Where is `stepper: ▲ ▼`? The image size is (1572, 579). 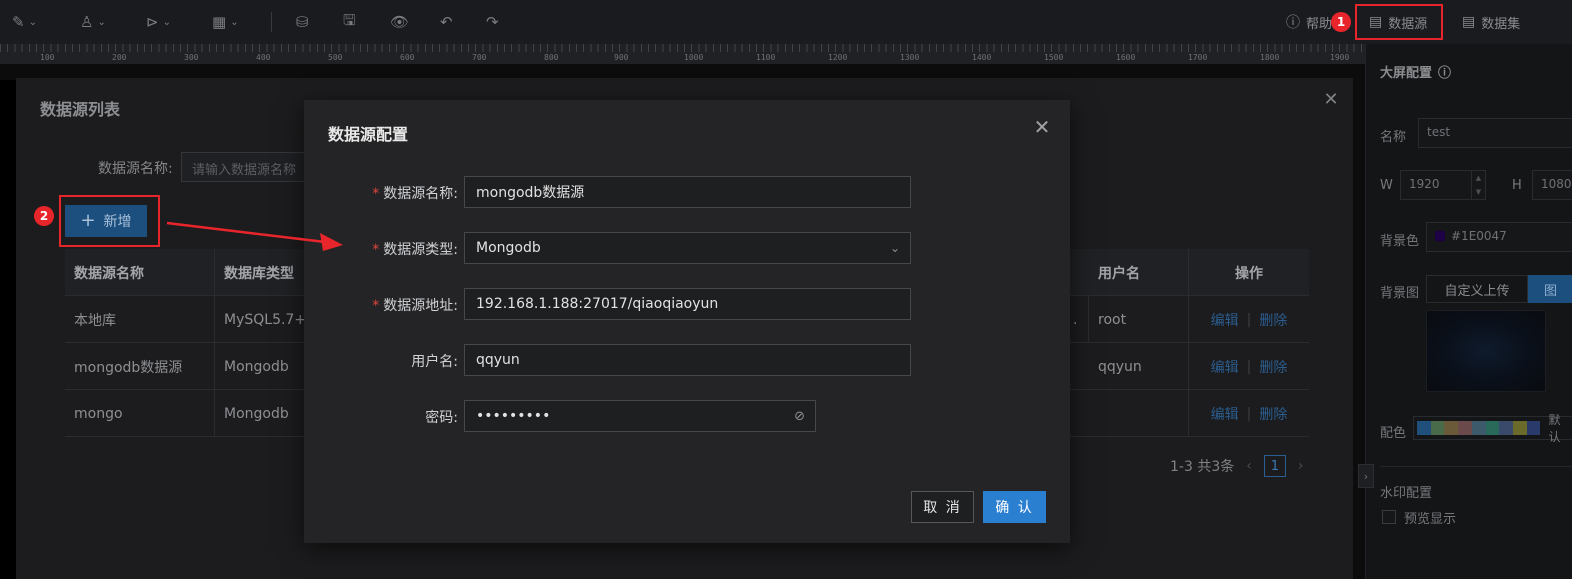
stepper: ▲ ▼ is located at coordinates (1478, 185).